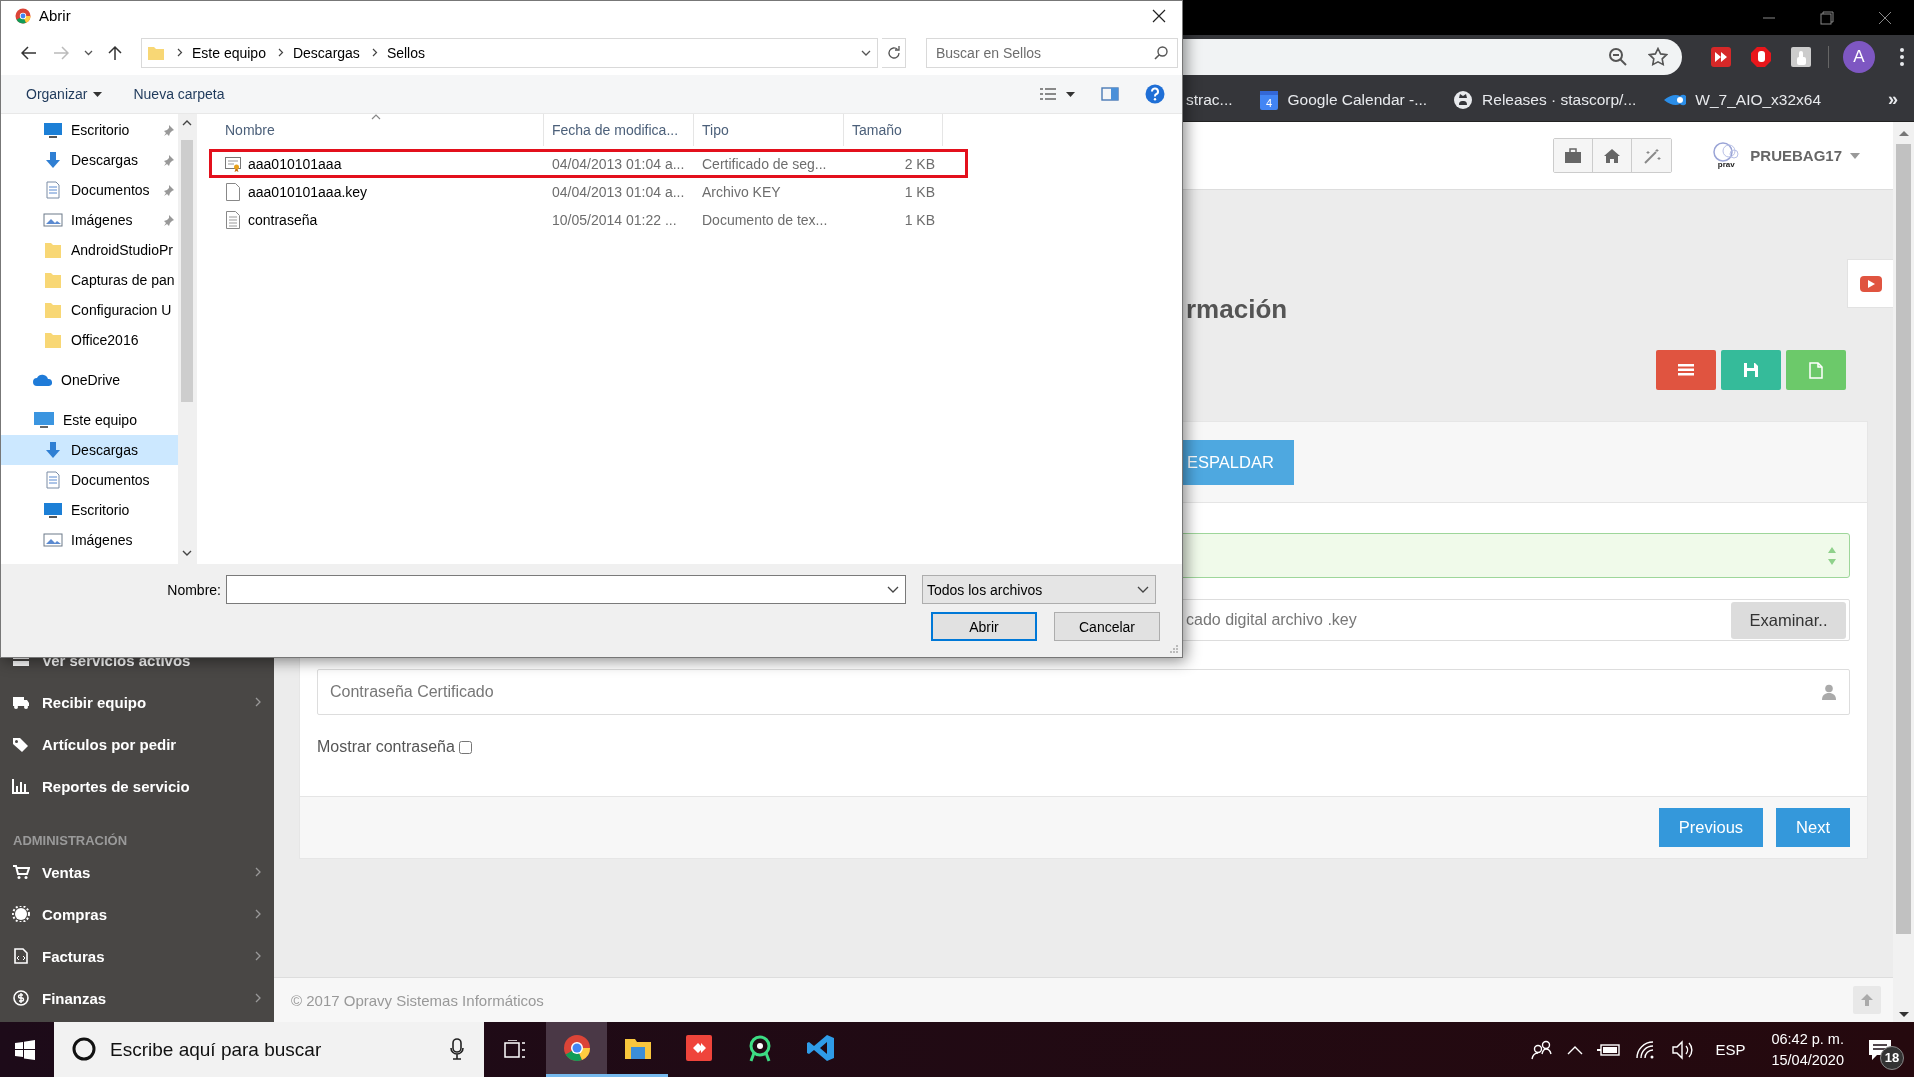 The height and width of the screenshot is (1077, 1914). I want to click on calendar-icon: 4, so click(1268, 99).